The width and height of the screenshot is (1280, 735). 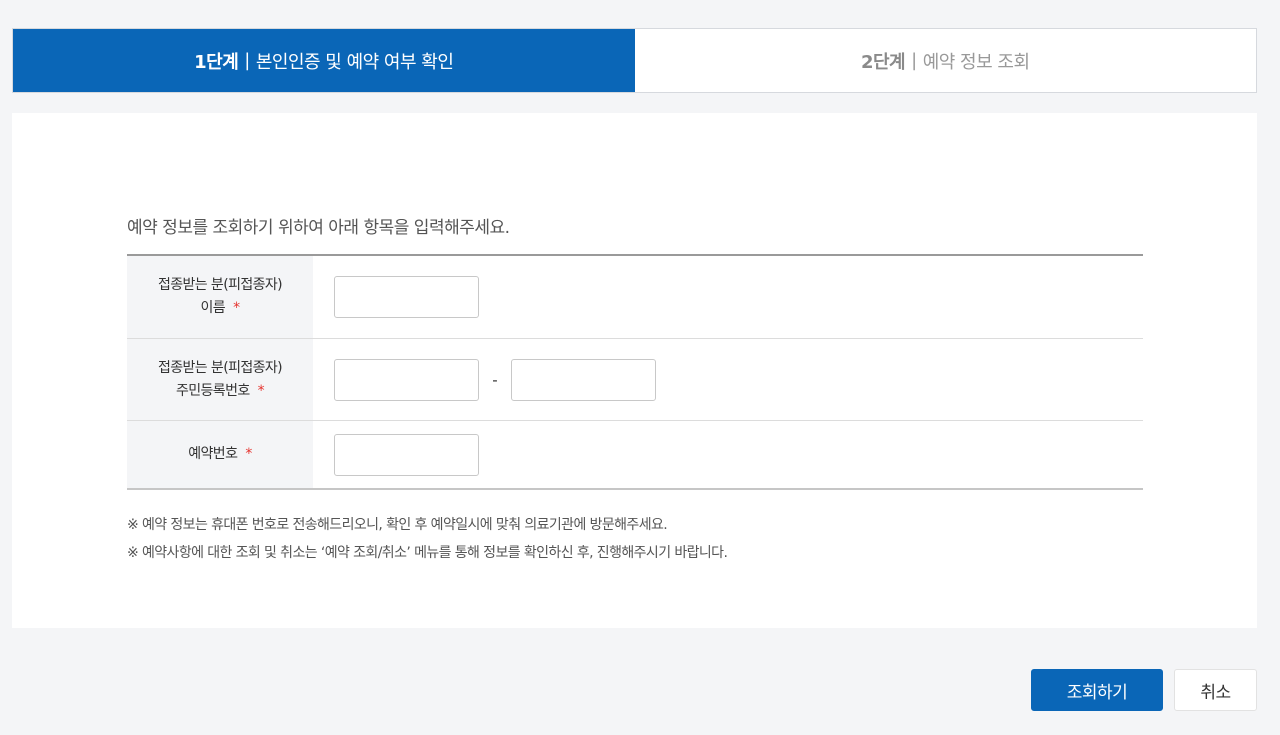 I want to click on form-intro: 예약 정보를 조회하기 위하여 아래 항목을 입력해주세요., so click(x=318, y=228).